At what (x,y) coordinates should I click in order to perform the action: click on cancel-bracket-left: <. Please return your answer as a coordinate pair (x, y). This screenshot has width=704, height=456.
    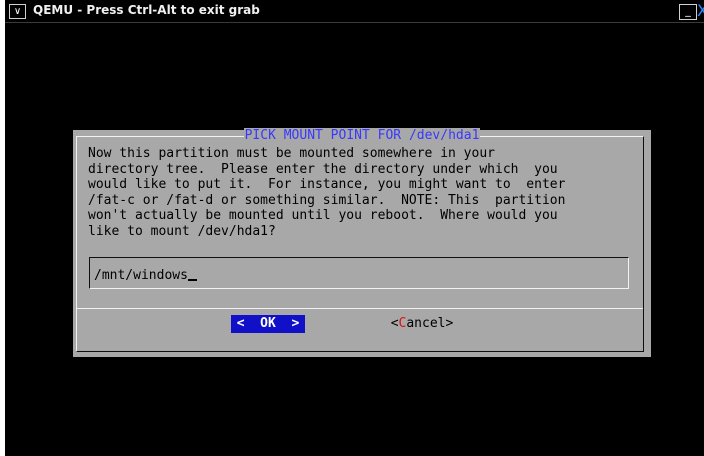
    Looking at the image, I should click on (394, 323).